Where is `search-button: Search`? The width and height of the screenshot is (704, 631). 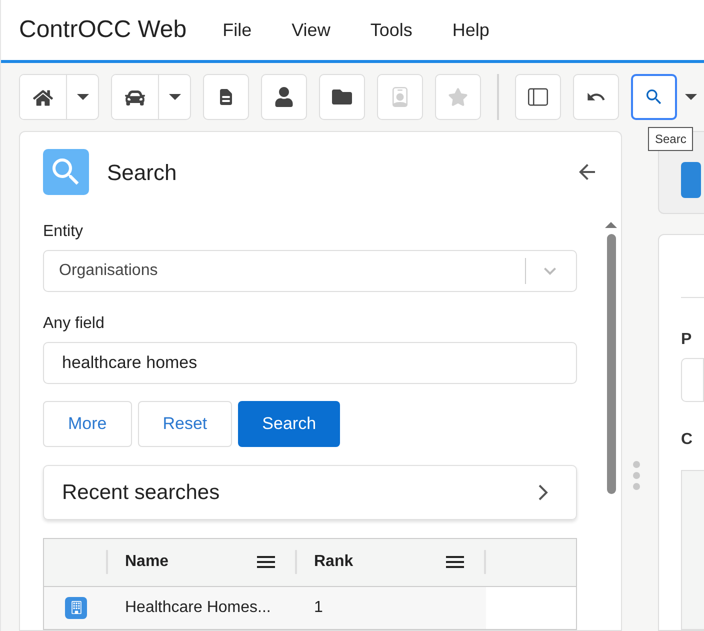
search-button: Search is located at coordinates (289, 424).